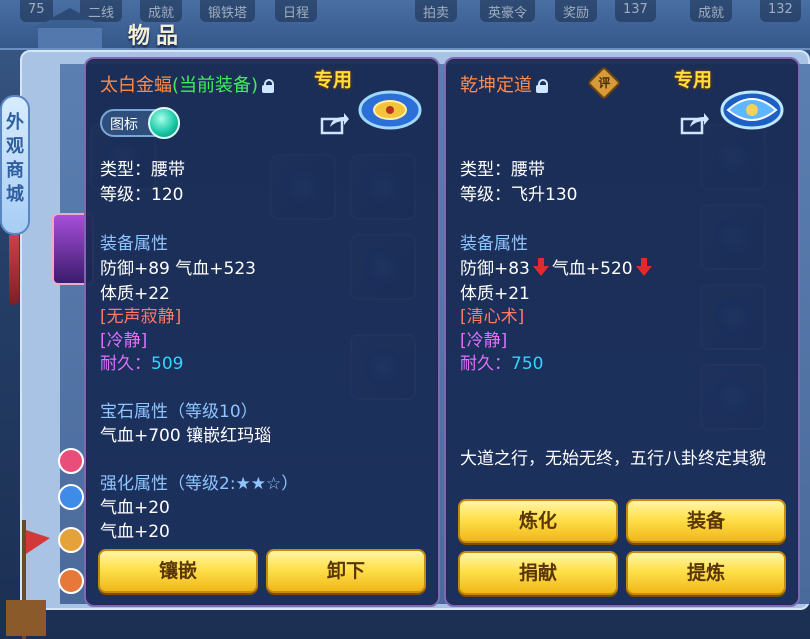  What do you see at coordinates (70, 28) in the screenshot?
I see `palace-icon` at bounding box center [70, 28].